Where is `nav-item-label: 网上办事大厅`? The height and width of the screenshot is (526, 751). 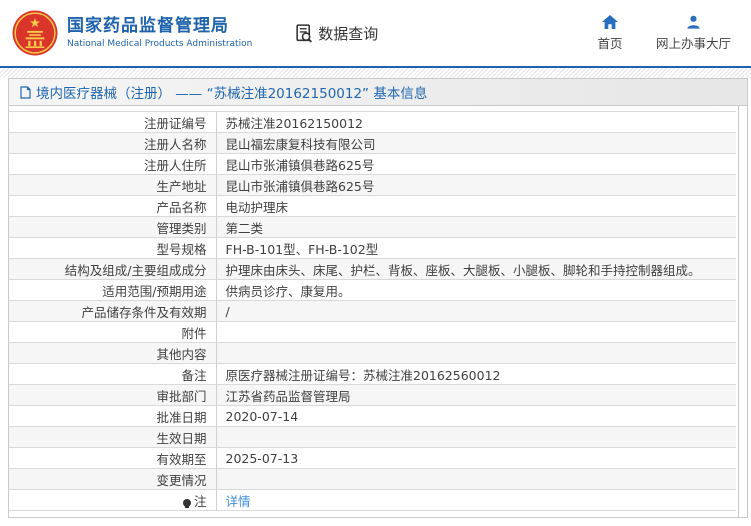
nav-item-label: 网上办事大厅 is located at coordinates (693, 43).